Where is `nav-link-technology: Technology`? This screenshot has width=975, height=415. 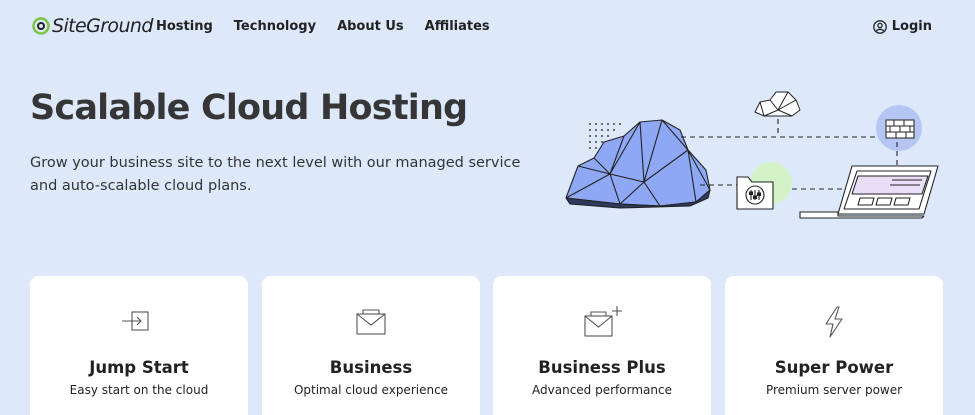 nav-link-technology: Technology is located at coordinates (275, 26).